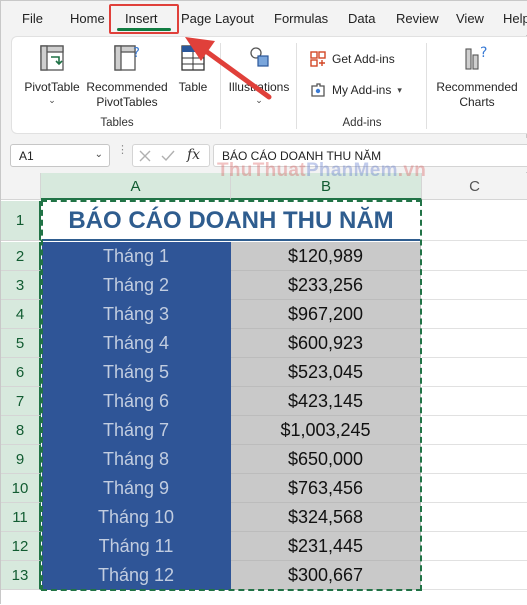 The height and width of the screenshot is (605, 527). Describe the element at coordinates (127, 102) in the screenshot. I see `recommended-pivottables-label-2: PivotTables` at that location.